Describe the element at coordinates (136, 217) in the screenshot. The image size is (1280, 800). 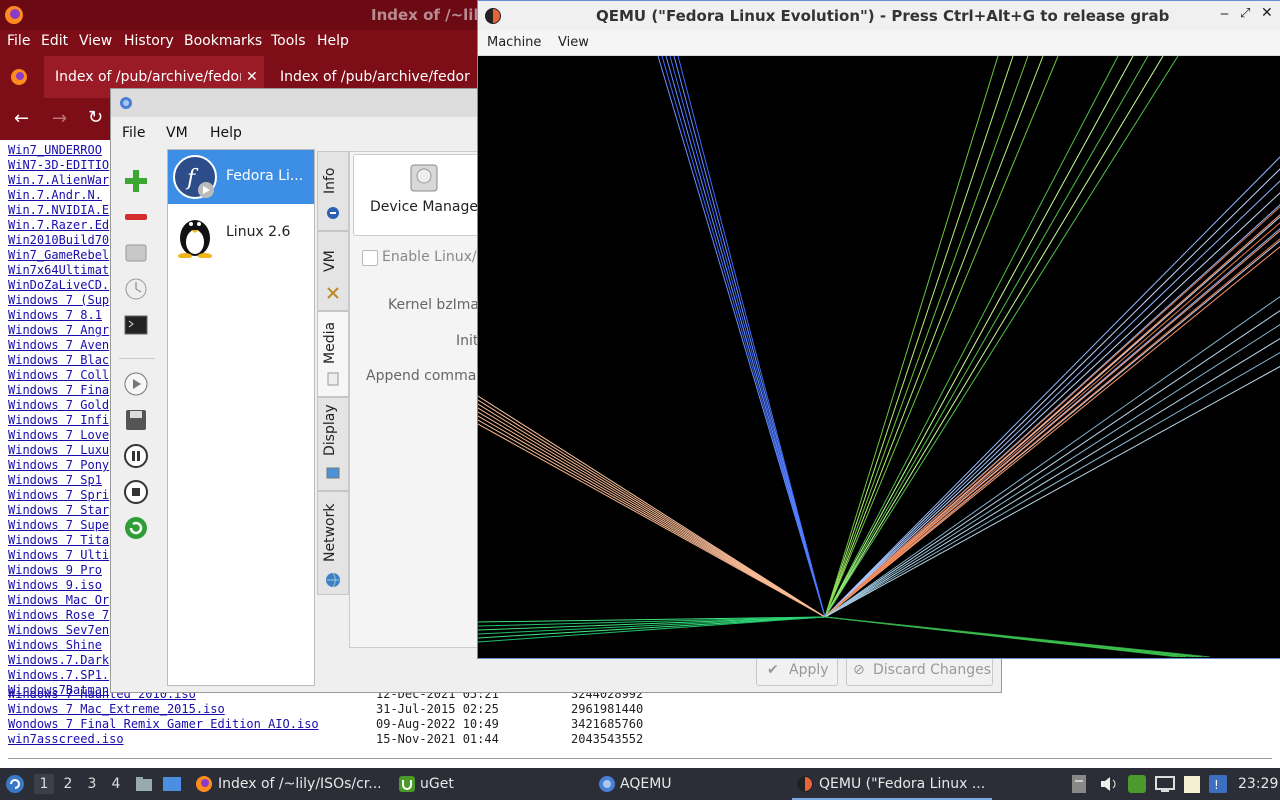
I see `delete-vm-icon` at that location.